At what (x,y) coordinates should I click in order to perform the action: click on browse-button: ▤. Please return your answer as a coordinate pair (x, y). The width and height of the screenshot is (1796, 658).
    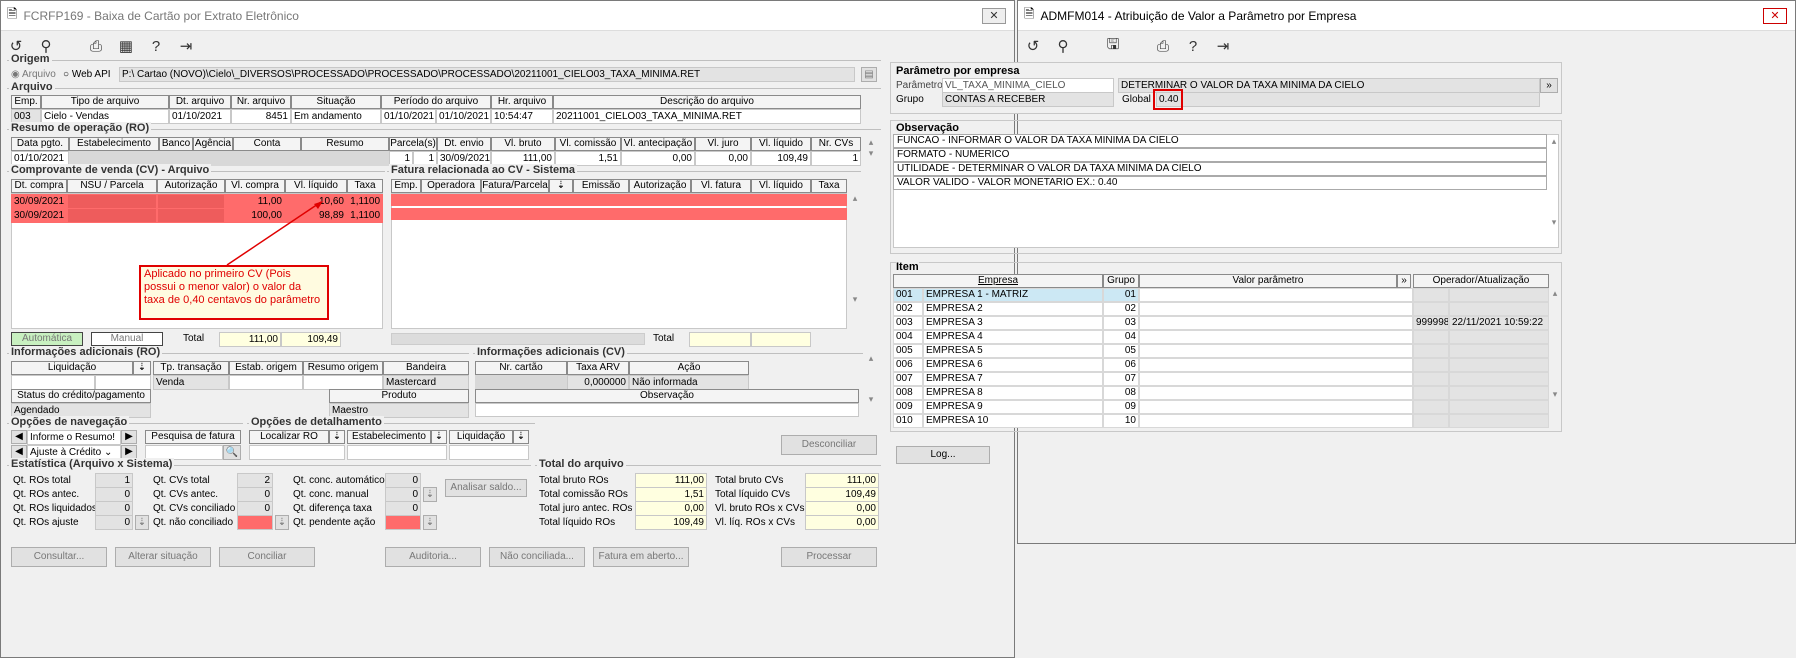
    Looking at the image, I should click on (869, 74).